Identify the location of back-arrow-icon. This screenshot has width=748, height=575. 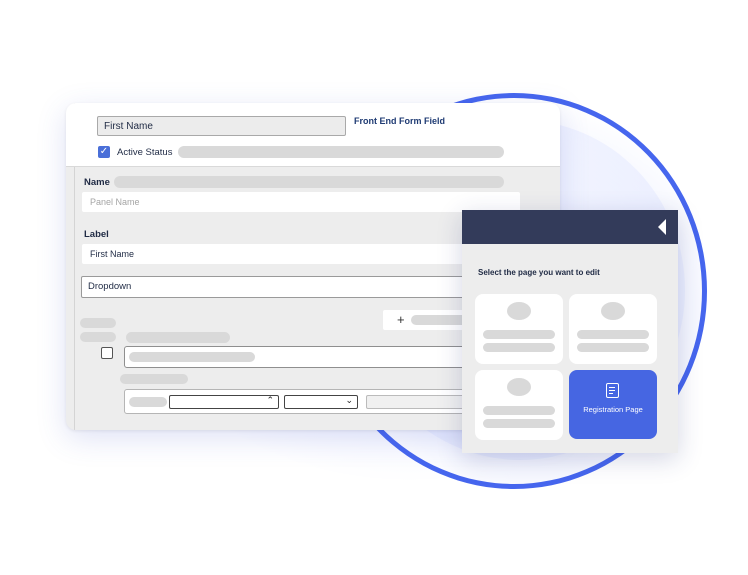
(662, 227).